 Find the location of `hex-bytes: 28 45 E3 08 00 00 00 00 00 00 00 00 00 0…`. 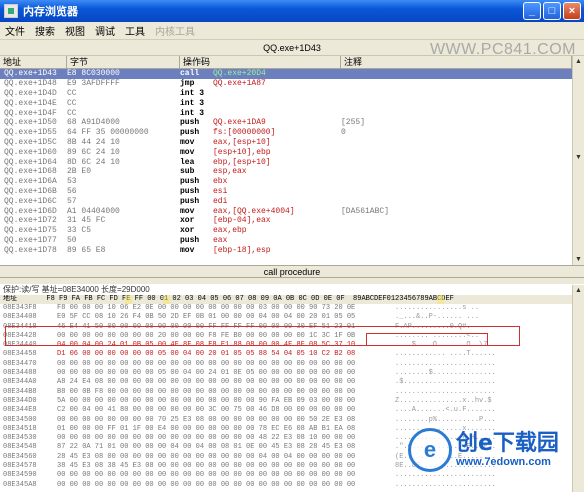

hex-bytes: 28 45 E3 08 00 00 00 00 00 00 00 00 00 0… is located at coordinates (206, 456).